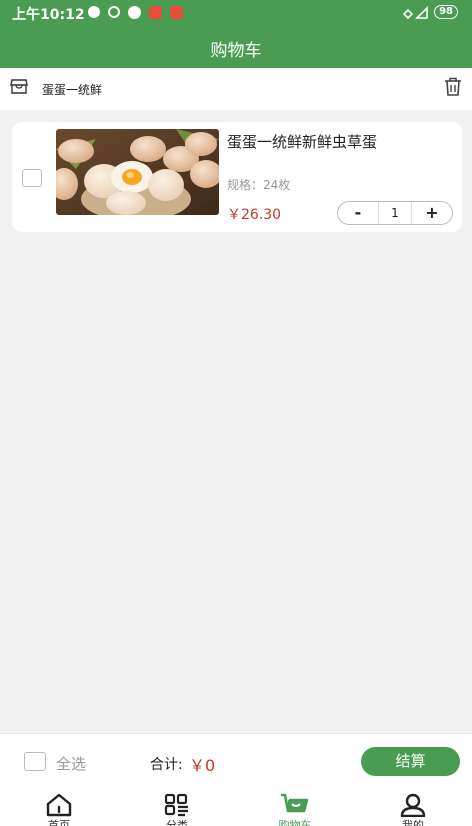 This screenshot has height=826, width=472. I want to click on wifi-icon, so click(415, 12).